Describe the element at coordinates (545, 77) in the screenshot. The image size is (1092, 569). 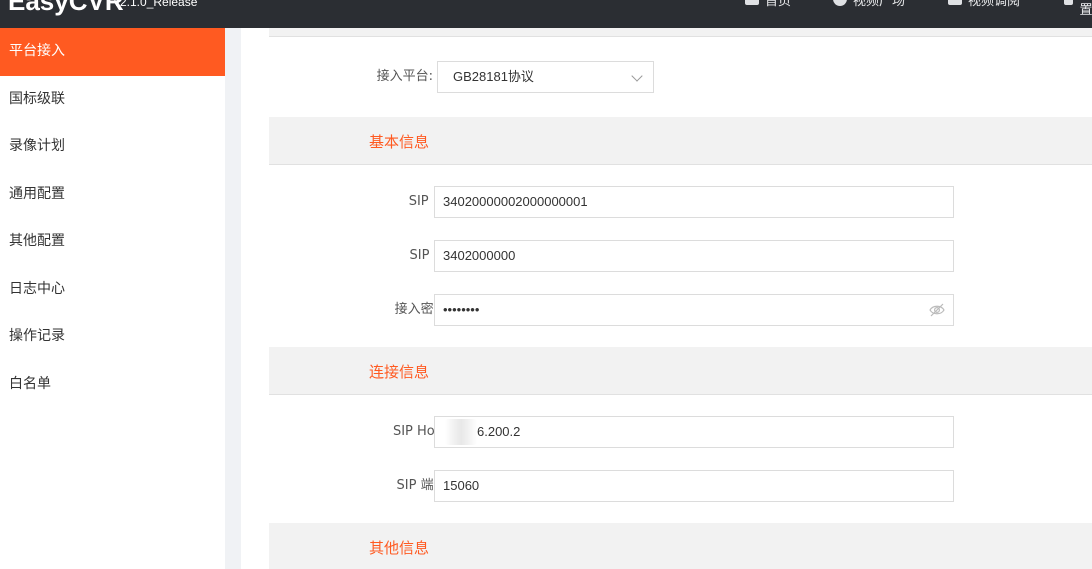
I see `platform-select: GB28181协议` at that location.